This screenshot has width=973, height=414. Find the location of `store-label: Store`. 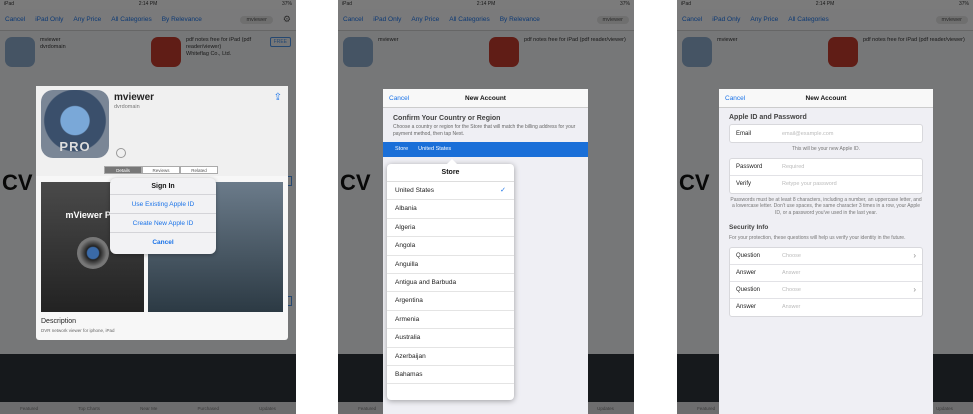

store-label: Store is located at coordinates (402, 149).